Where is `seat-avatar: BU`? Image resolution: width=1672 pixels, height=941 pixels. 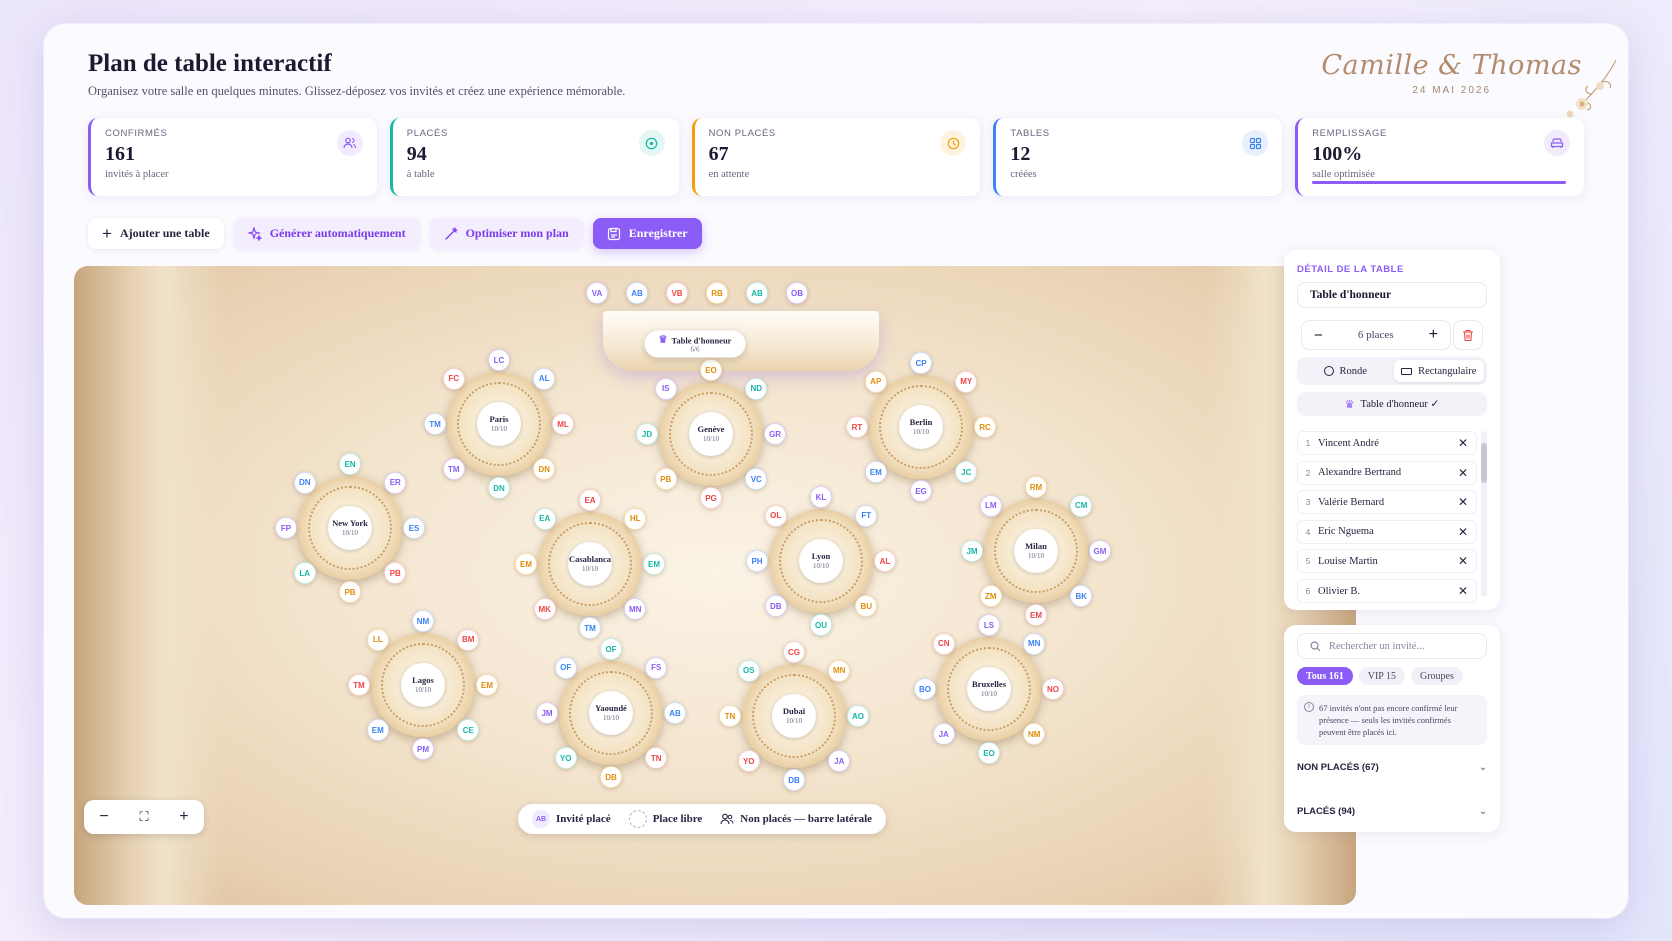 seat-avatar: BU is located at coordinates (866, 606).